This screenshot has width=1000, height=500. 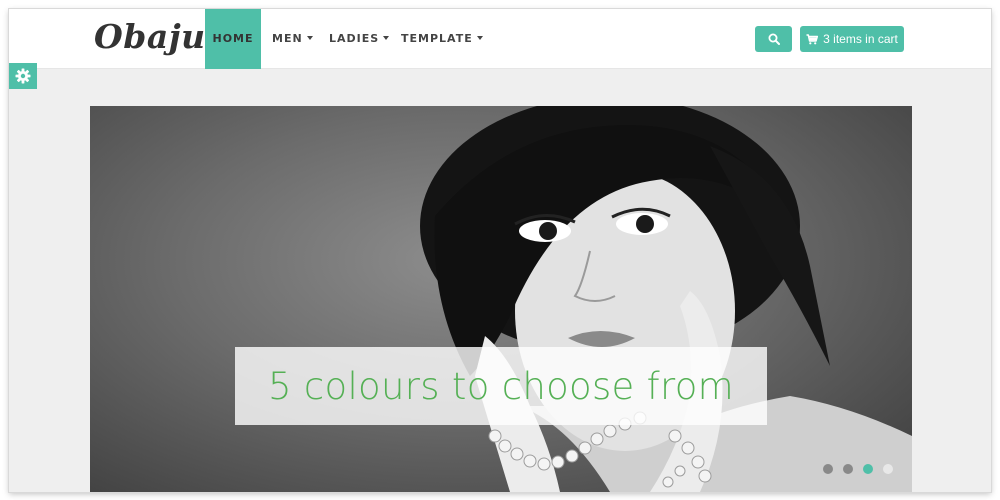 I want to click on slider-dot-active, so click(x=868, y=469).